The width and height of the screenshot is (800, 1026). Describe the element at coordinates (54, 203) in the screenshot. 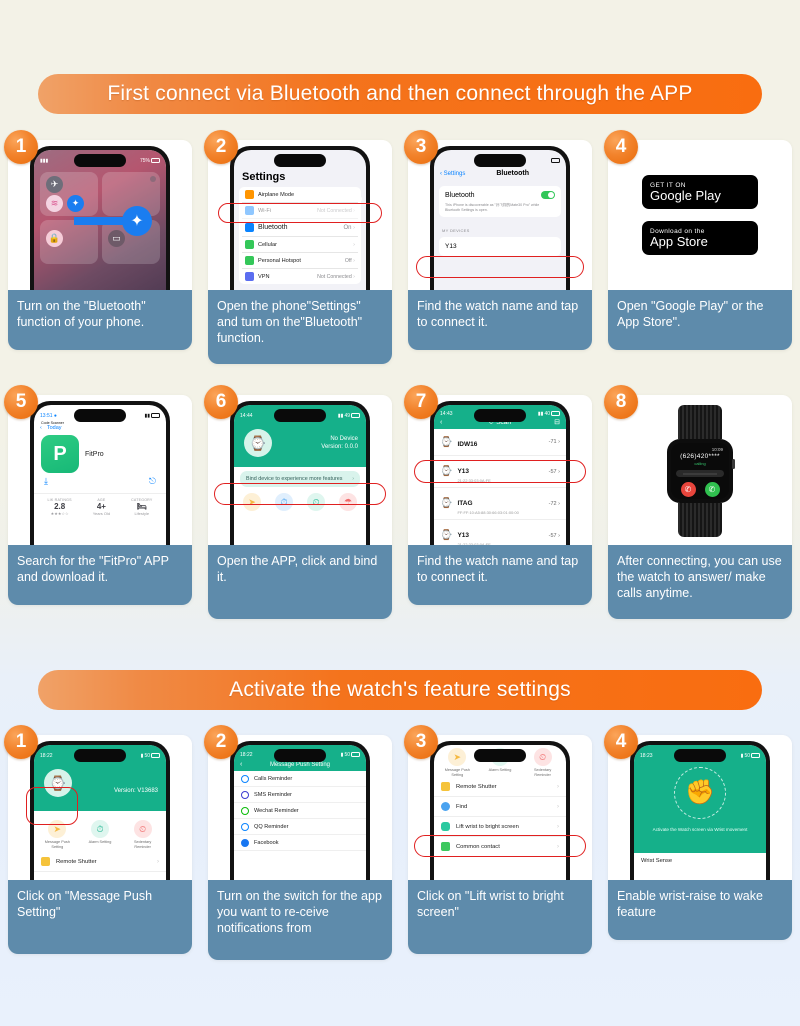

I see `wifi-icon: ≋` at that location.